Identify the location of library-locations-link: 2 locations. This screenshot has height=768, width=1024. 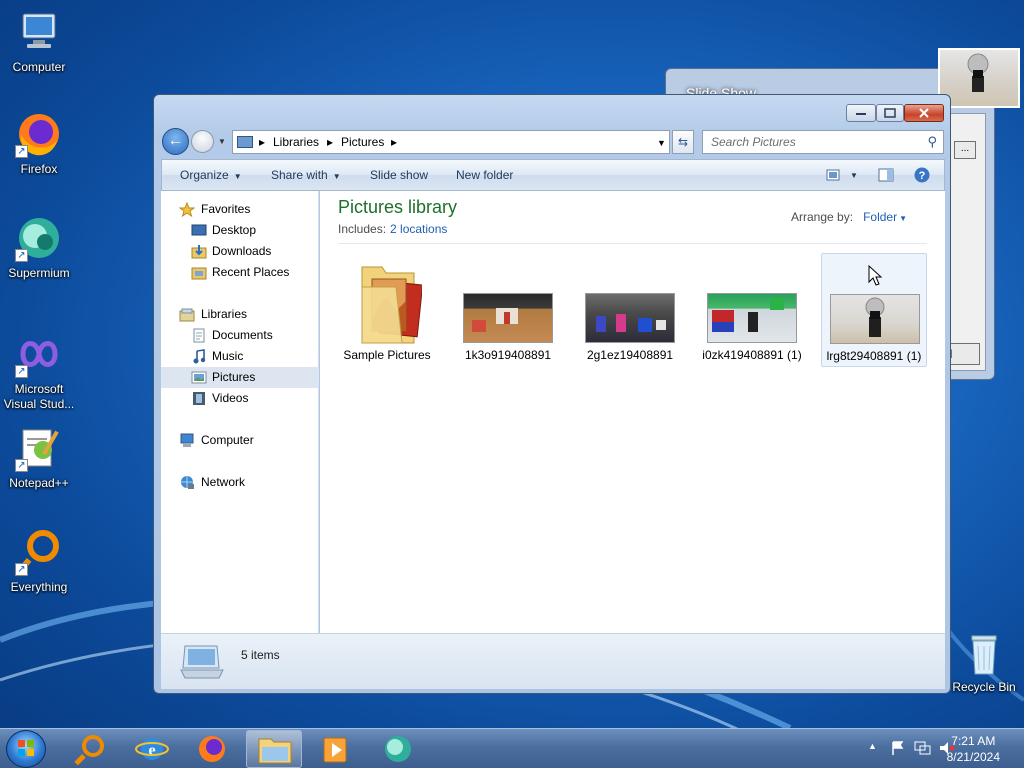
(418, 229).